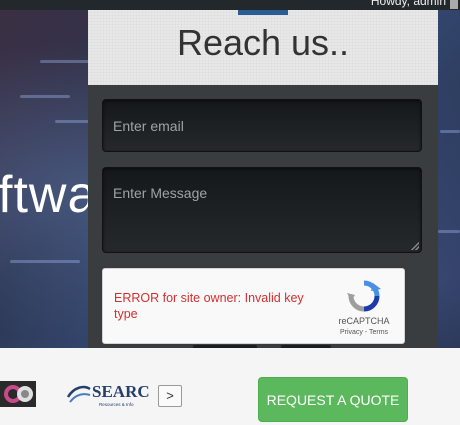 The image size is (460, 425). I want to click on email-input: Enter email, so click(262, 125).